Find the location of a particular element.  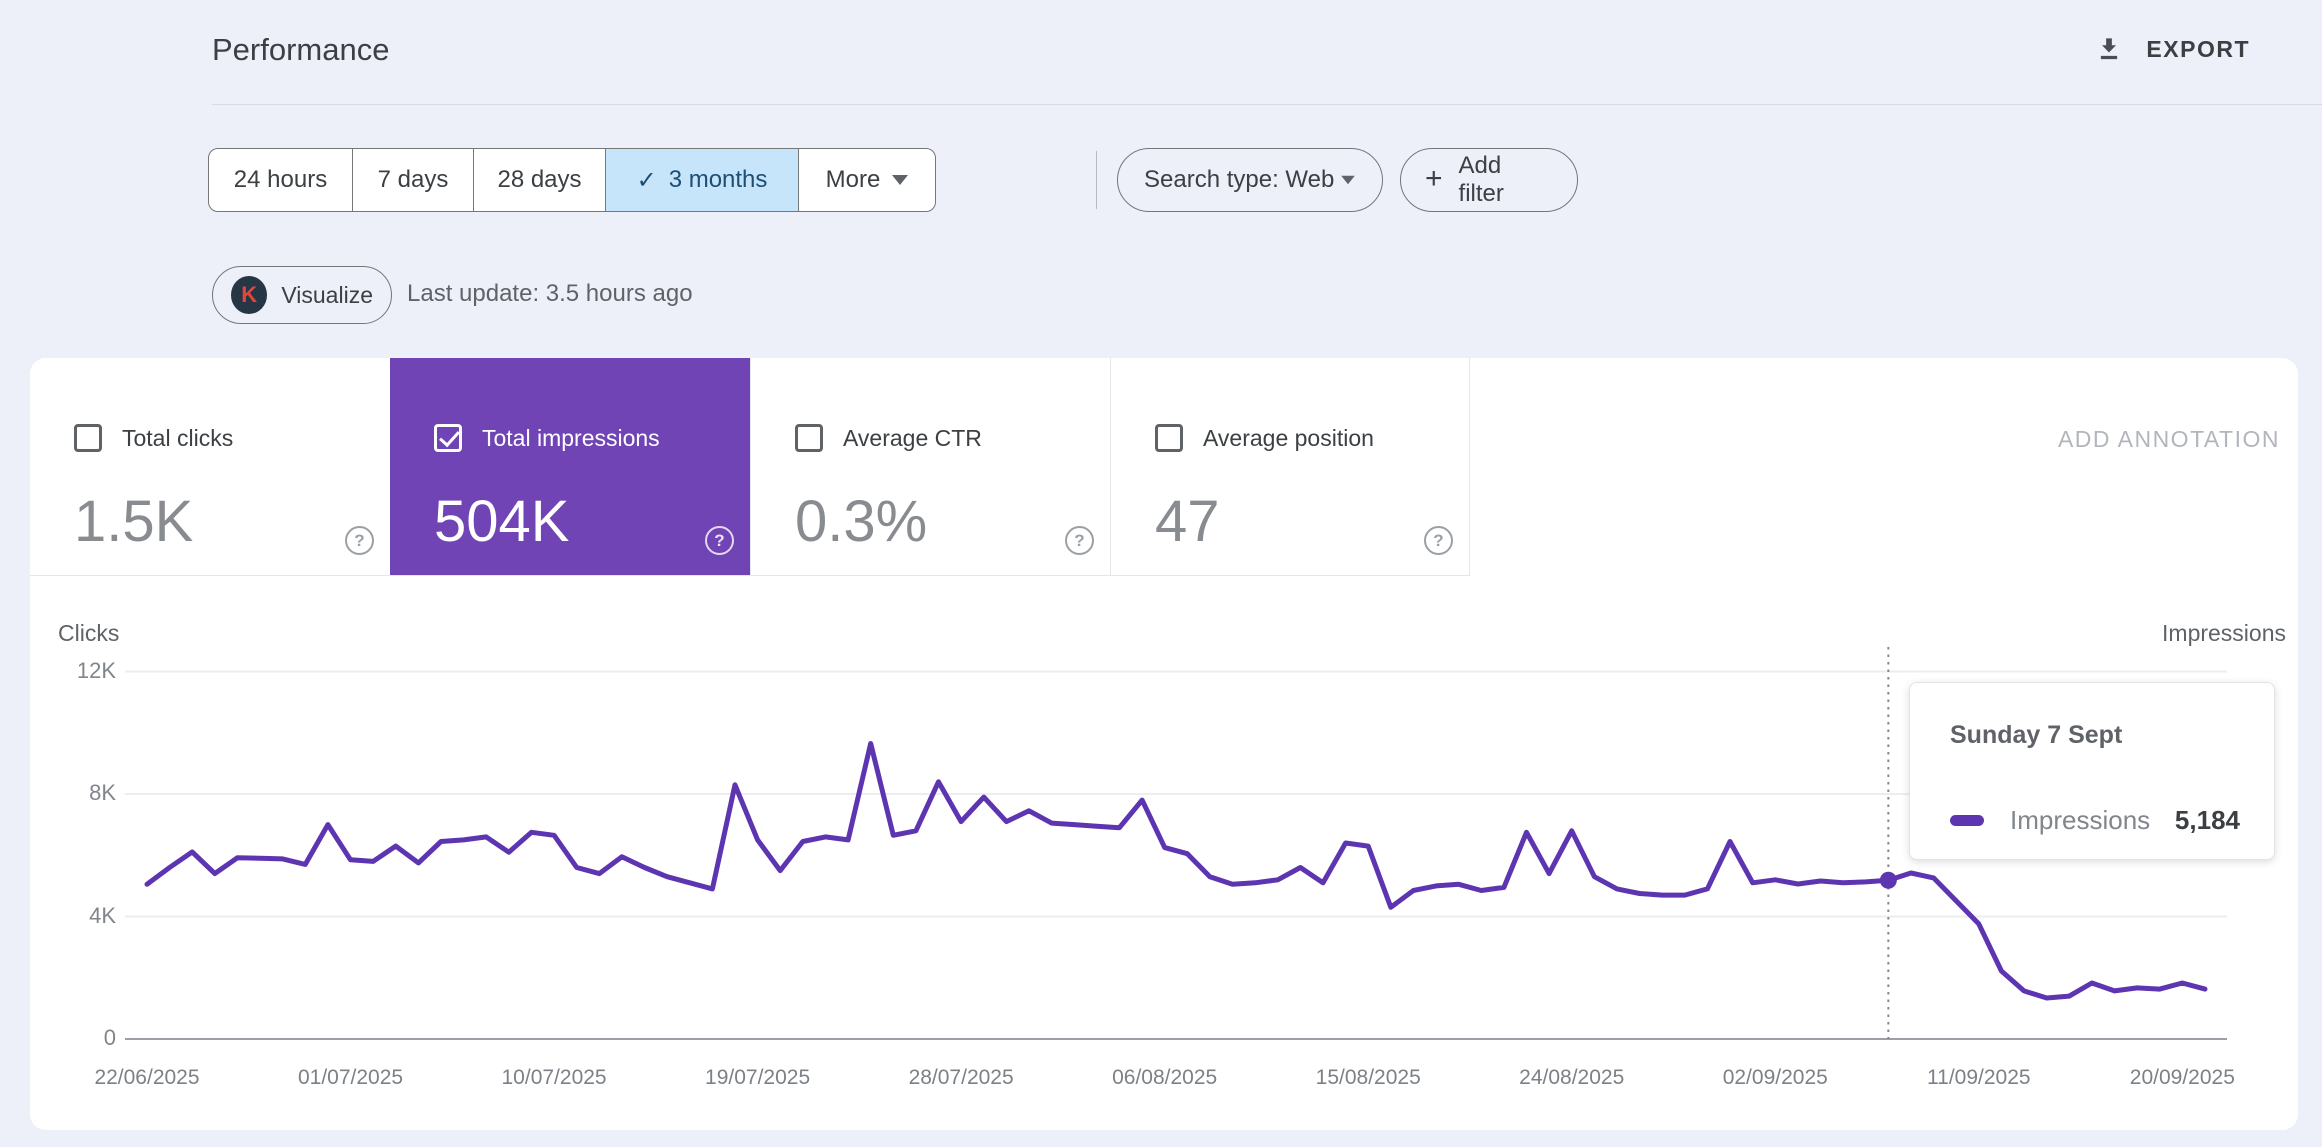

x-tick-label: 01/07/2025 is located at coordinates (350, 1077).